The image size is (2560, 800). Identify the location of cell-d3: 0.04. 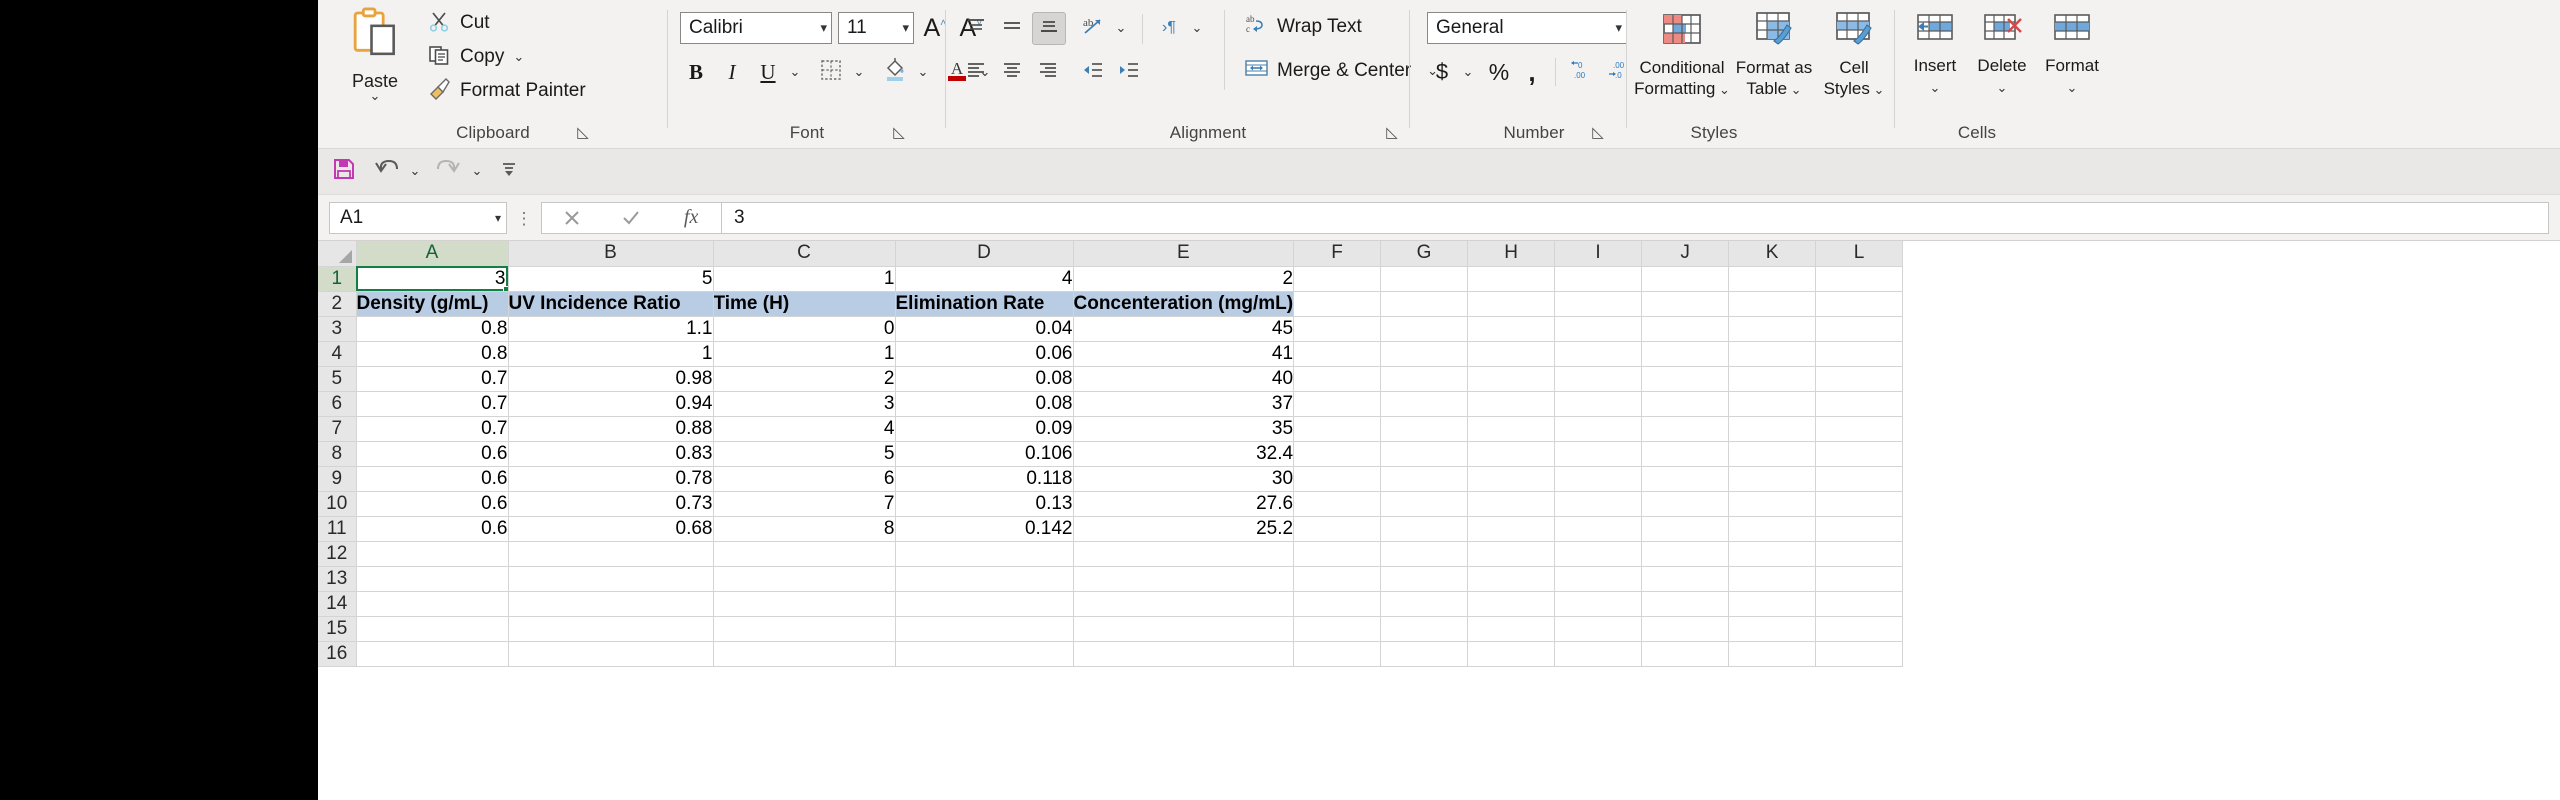
(984, 329).